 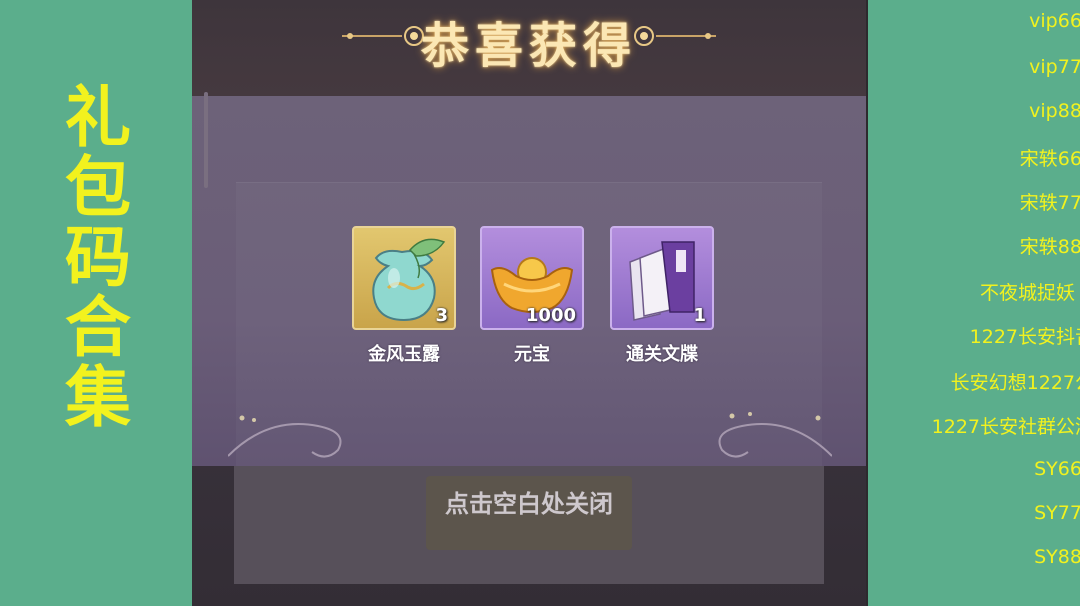 What do you see at coordinates (662, 354) in the screenshot?
I see `item-name: 通关文牒` at bounding box center [662, 354].